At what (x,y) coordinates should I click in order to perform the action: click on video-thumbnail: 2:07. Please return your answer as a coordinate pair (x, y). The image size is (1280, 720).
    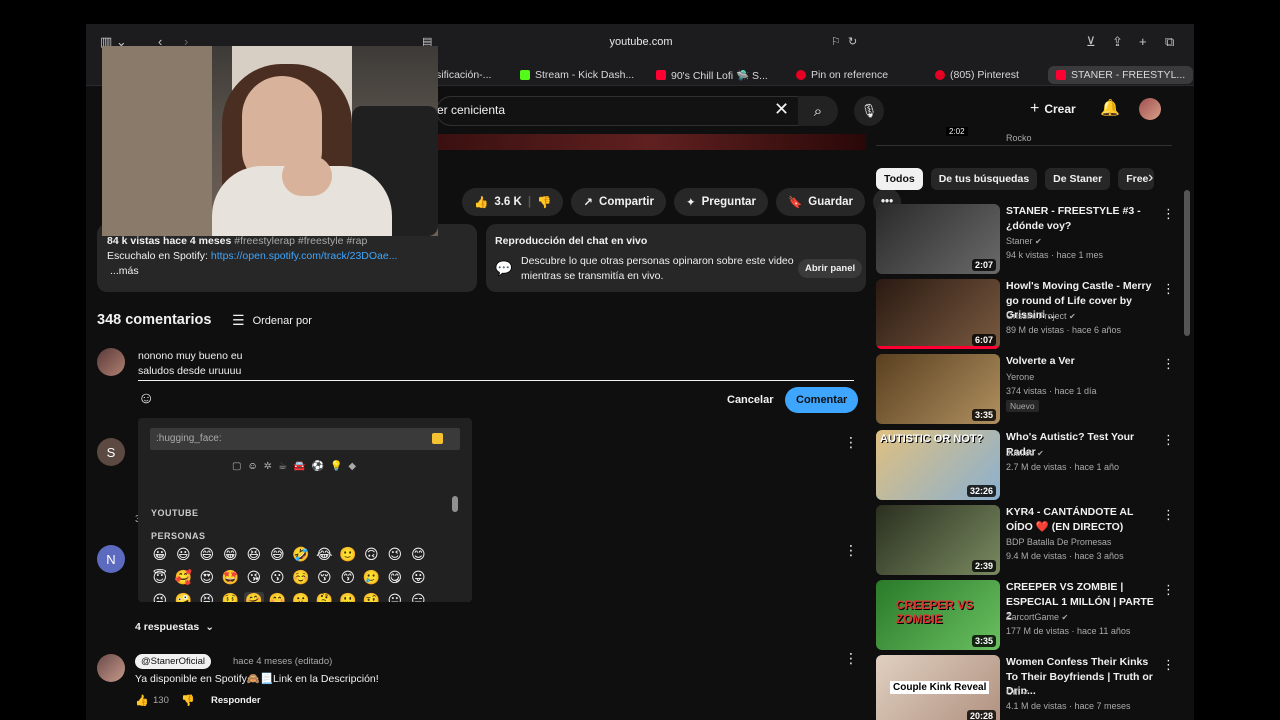
    Looking at the image, I should click on (938, 239).